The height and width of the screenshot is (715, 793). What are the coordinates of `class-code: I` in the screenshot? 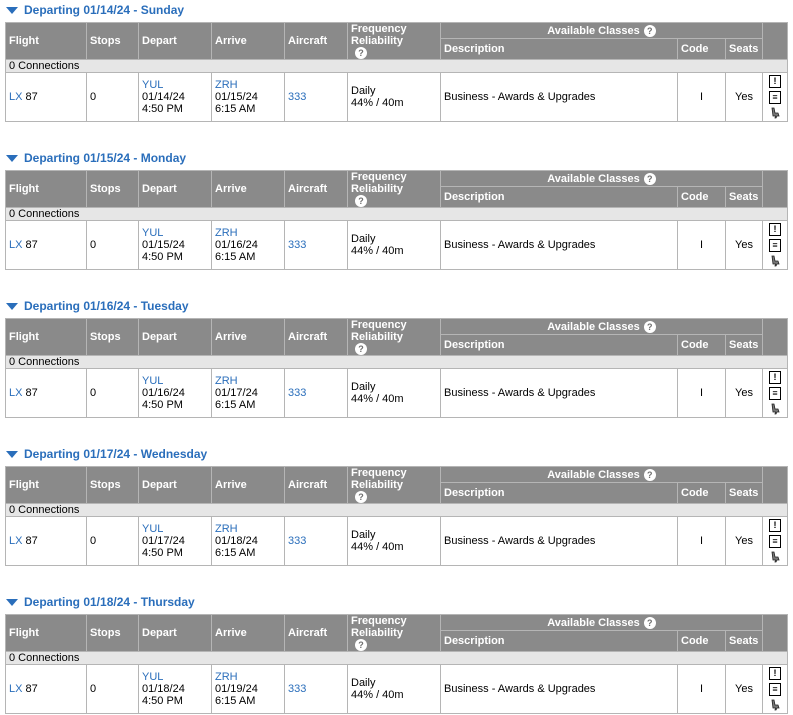 It's located at (701, 245).